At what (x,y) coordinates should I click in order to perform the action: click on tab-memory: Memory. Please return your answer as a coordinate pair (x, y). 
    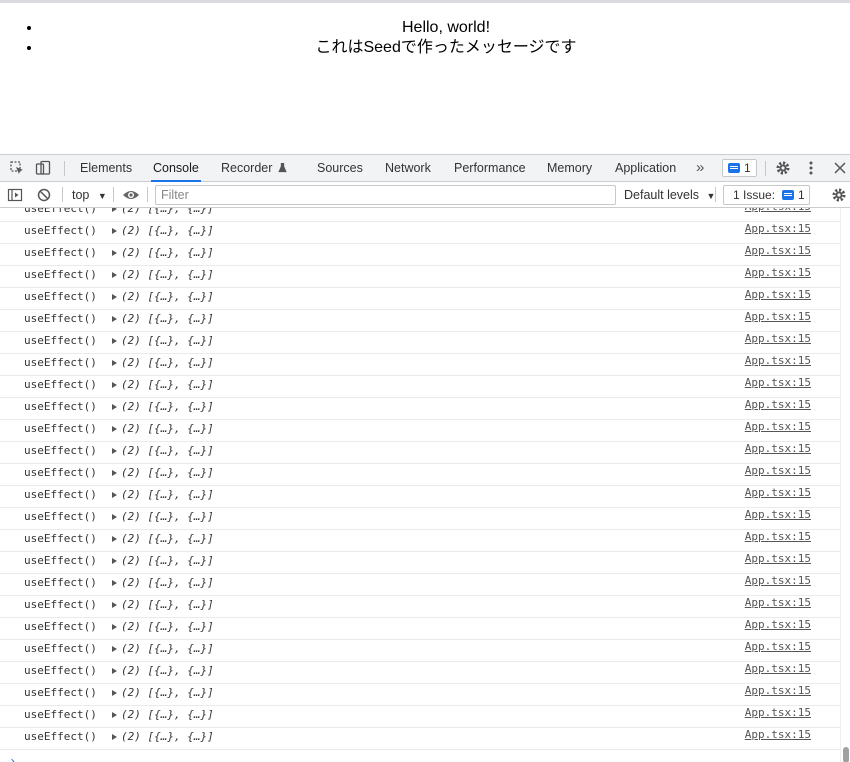
    Looking at the image, I should click on (569, 168).